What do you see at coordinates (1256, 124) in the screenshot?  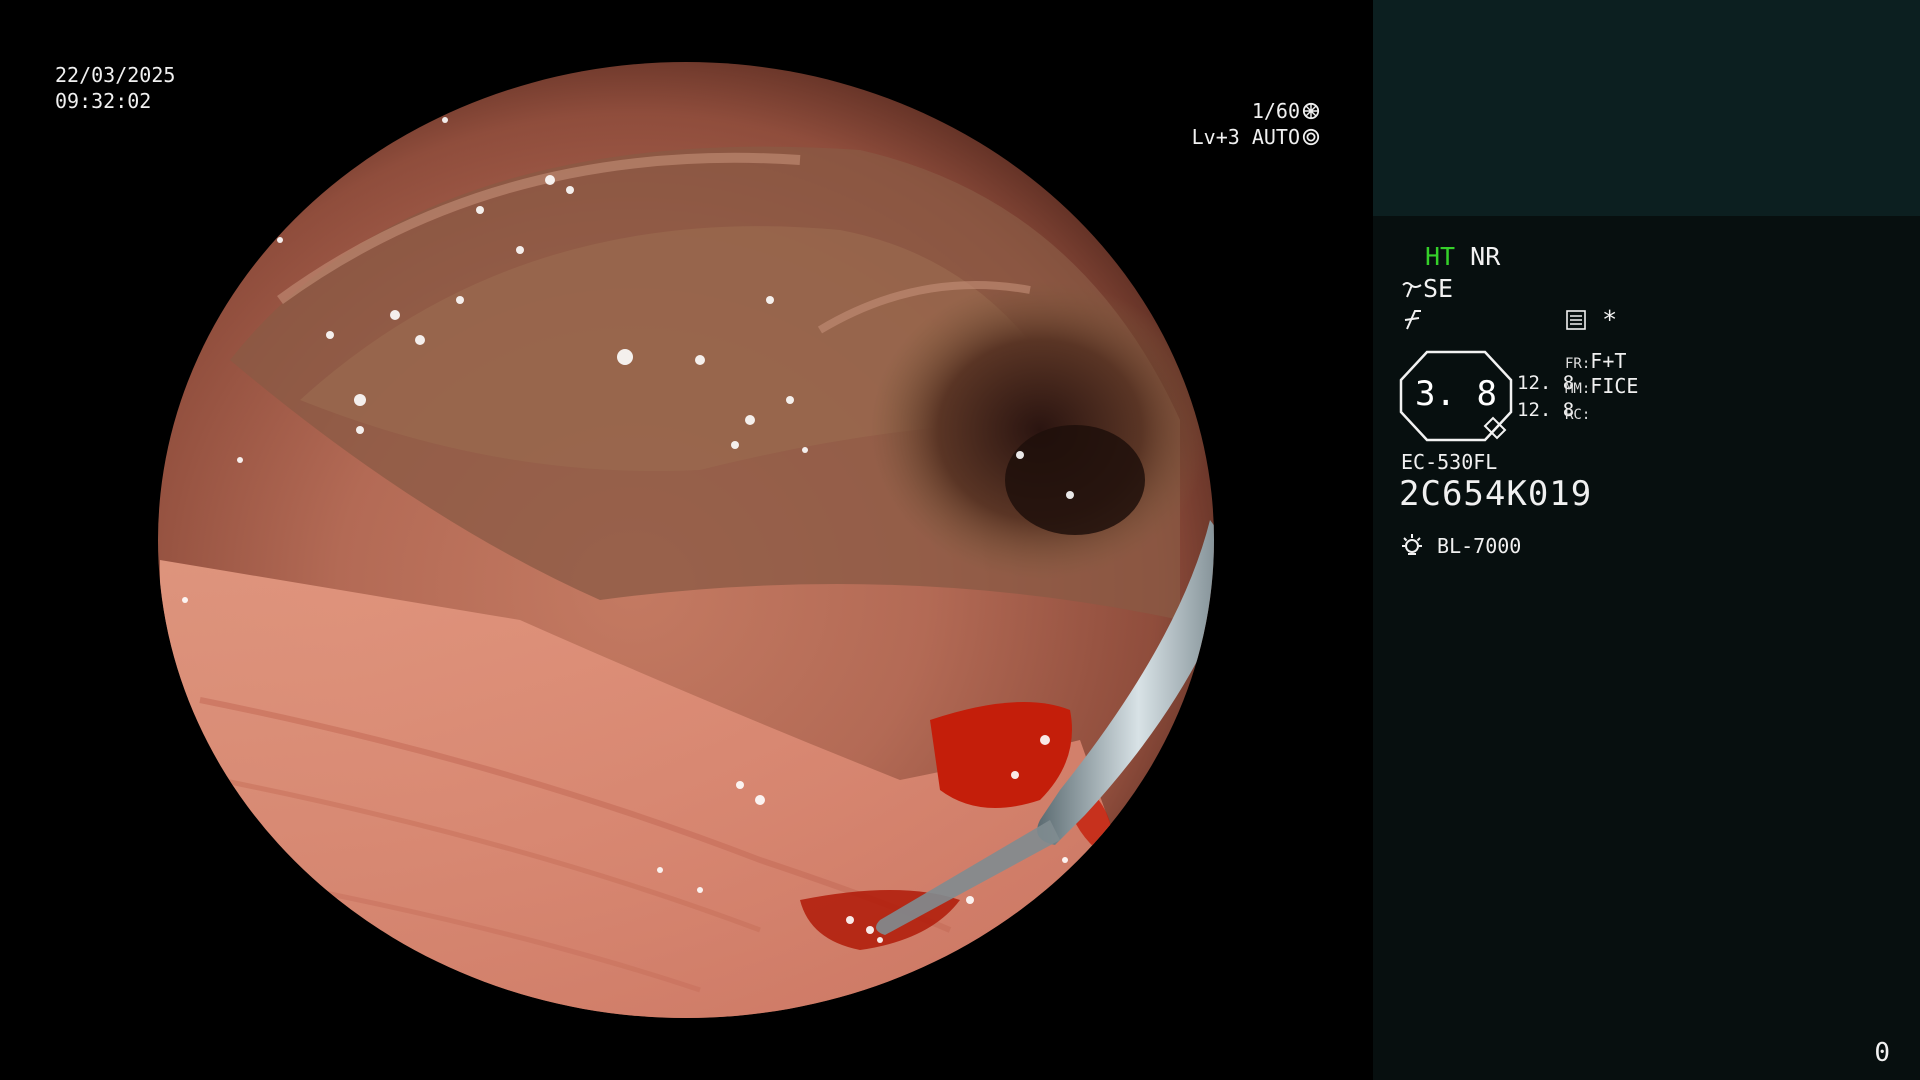 I see `exposure-display: 1/60 Lv+3 AUTO` at bounding box center [1256, 124].